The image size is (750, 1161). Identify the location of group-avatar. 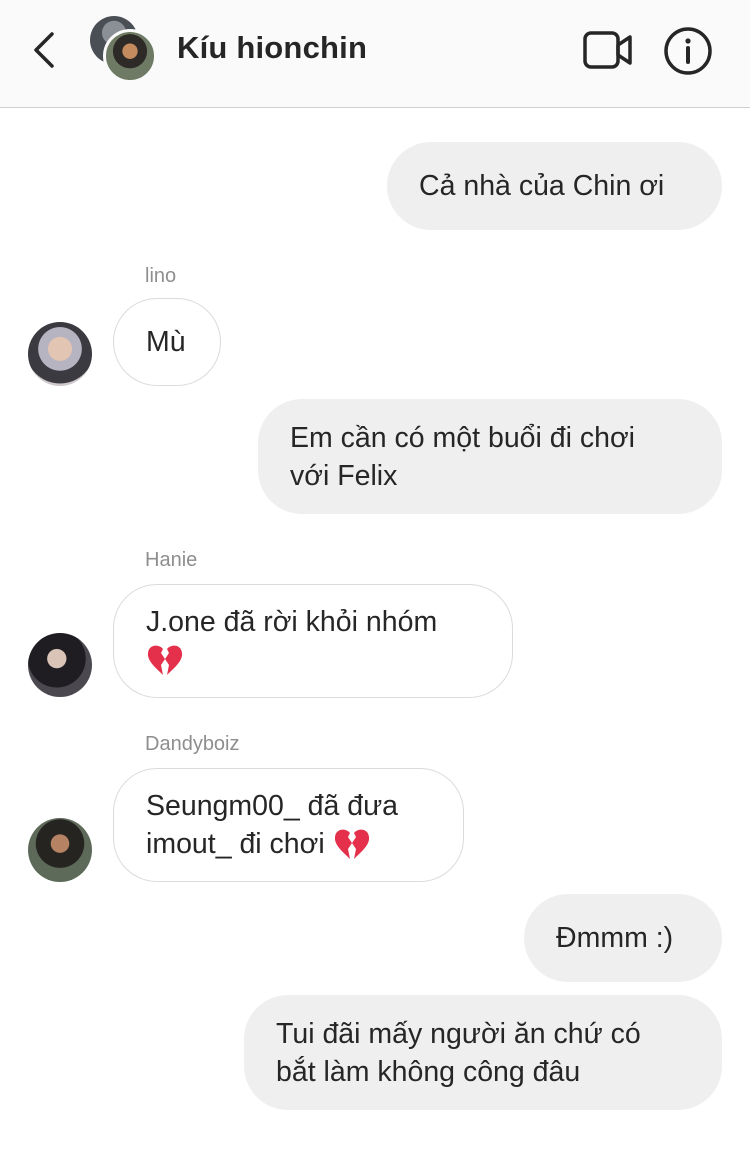
(125, 51).